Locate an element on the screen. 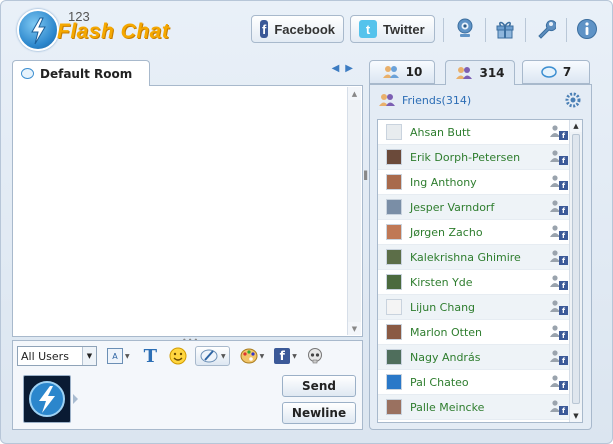  list-item: Jesper Varndorf f is located at coordinates (474, 207).